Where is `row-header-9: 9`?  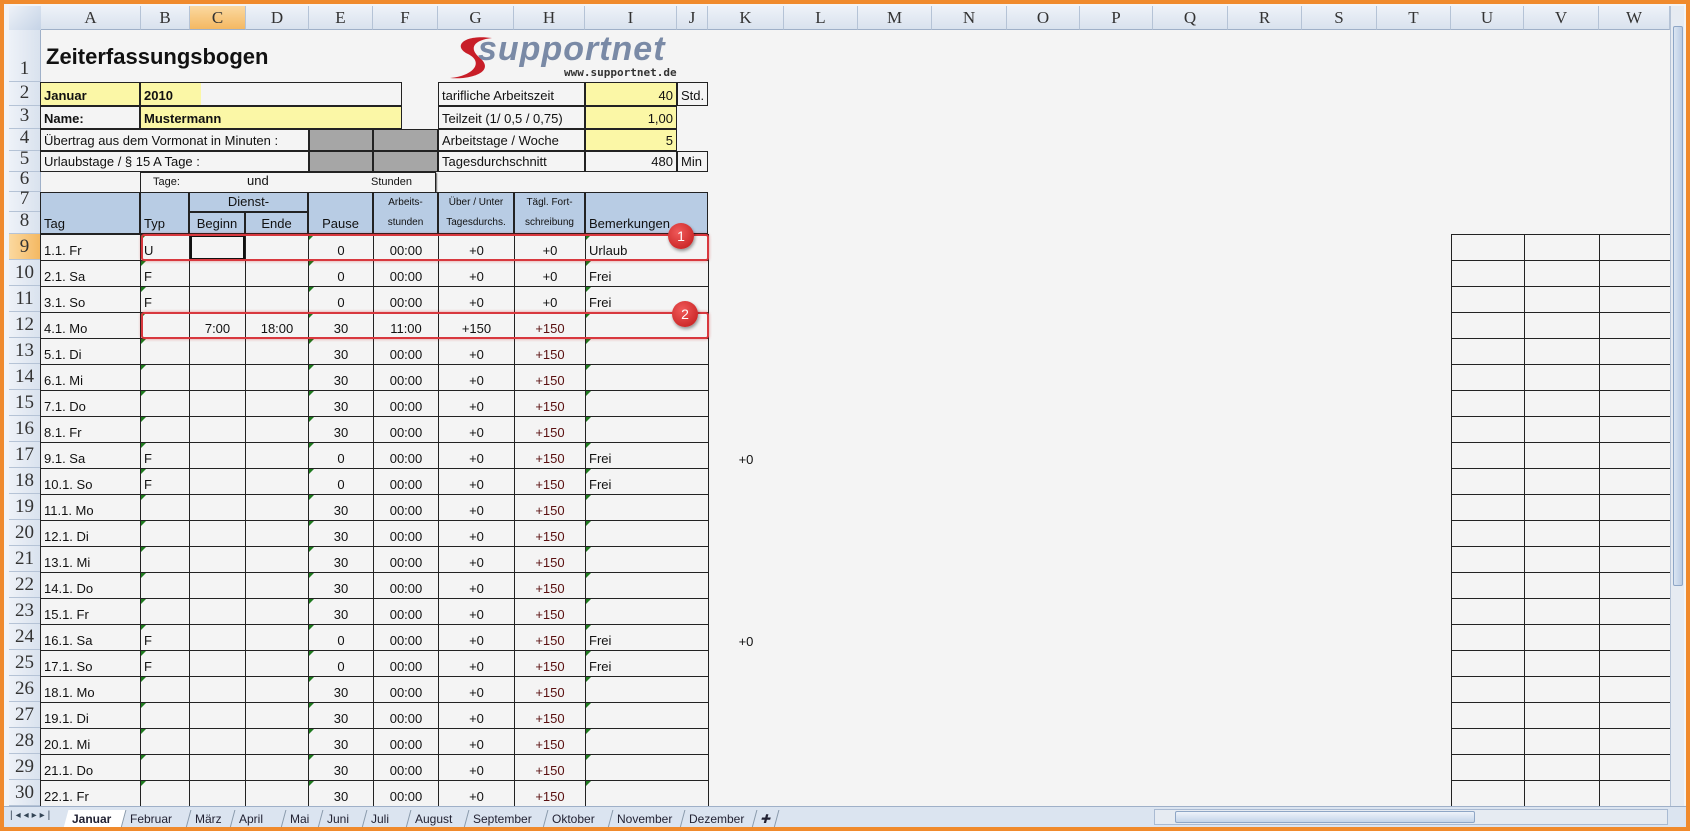 row-header-9: 9 is located at coordinates (25, 247).